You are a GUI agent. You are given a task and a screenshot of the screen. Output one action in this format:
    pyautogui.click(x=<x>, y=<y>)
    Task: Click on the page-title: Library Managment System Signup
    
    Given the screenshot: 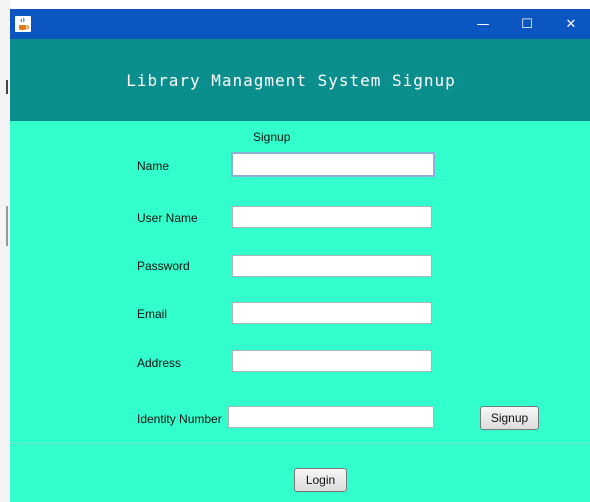 What is the action you would take?
    pyautogui.click(x=291, y=80)
    